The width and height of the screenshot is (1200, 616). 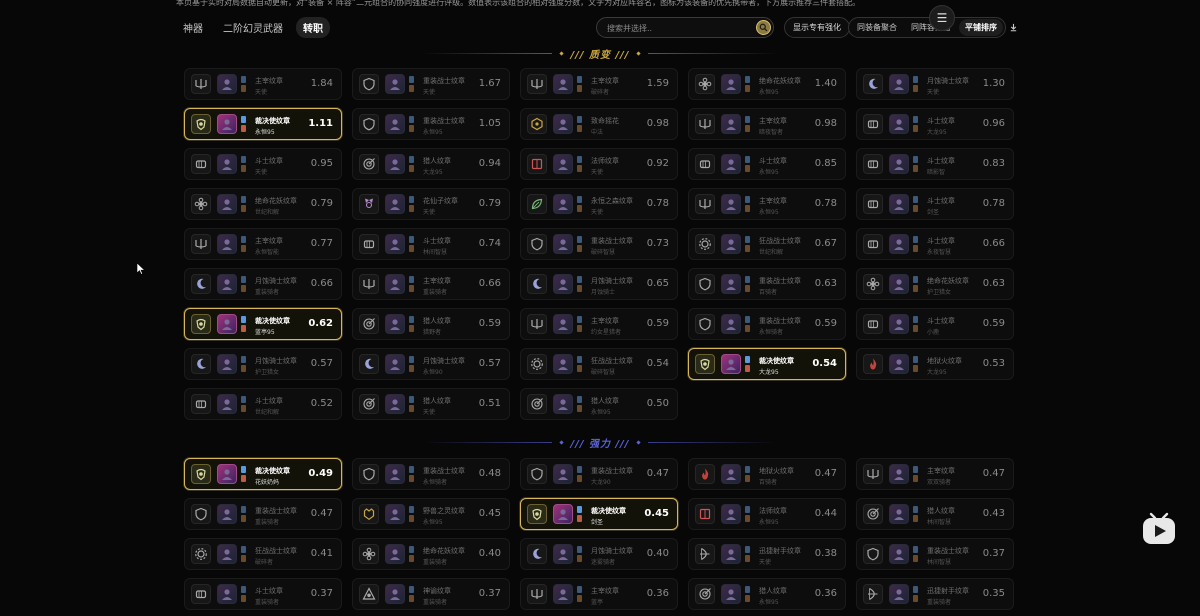 What do you see at coordinates (263, 284) in the screenshot?
I see `combo-card: 月蚀骑士纹章 重装骑者 0.66` at bounding box center [263, 284].